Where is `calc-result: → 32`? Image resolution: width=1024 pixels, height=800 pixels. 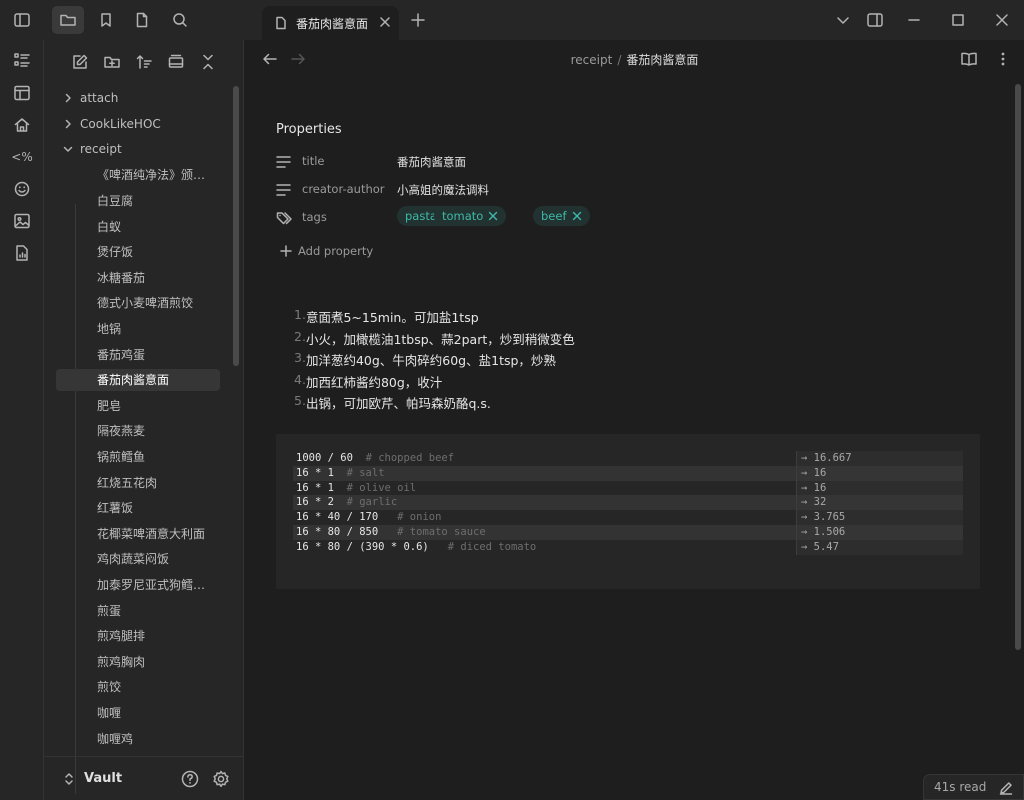
calc-result: → 32 is located at coordinates (879, 503).